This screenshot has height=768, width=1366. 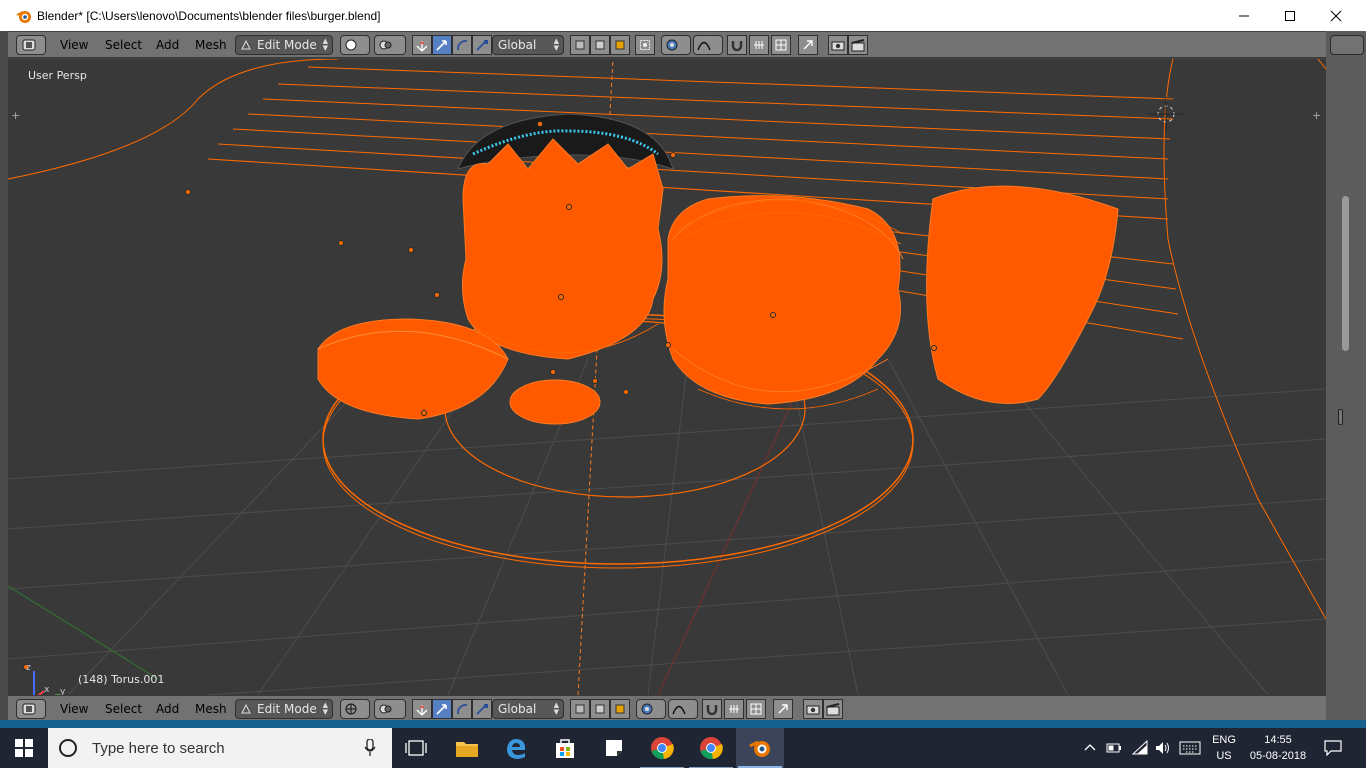 I want to click on render-preview-button, so click(x=808, y=45).